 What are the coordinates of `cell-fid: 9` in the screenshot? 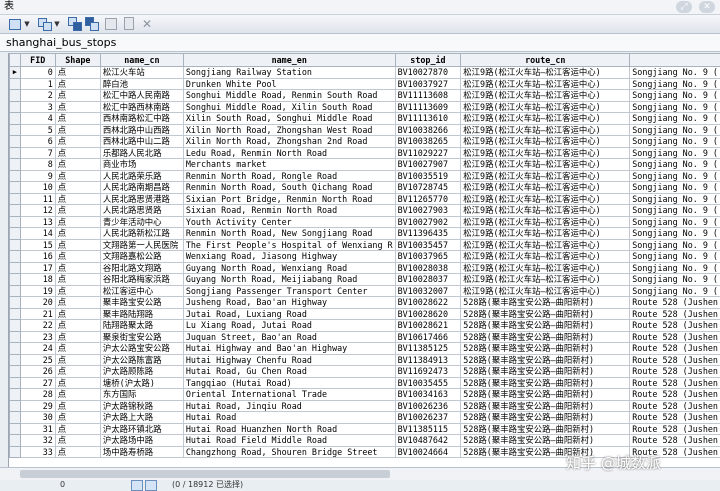 It's located at (37, 176).